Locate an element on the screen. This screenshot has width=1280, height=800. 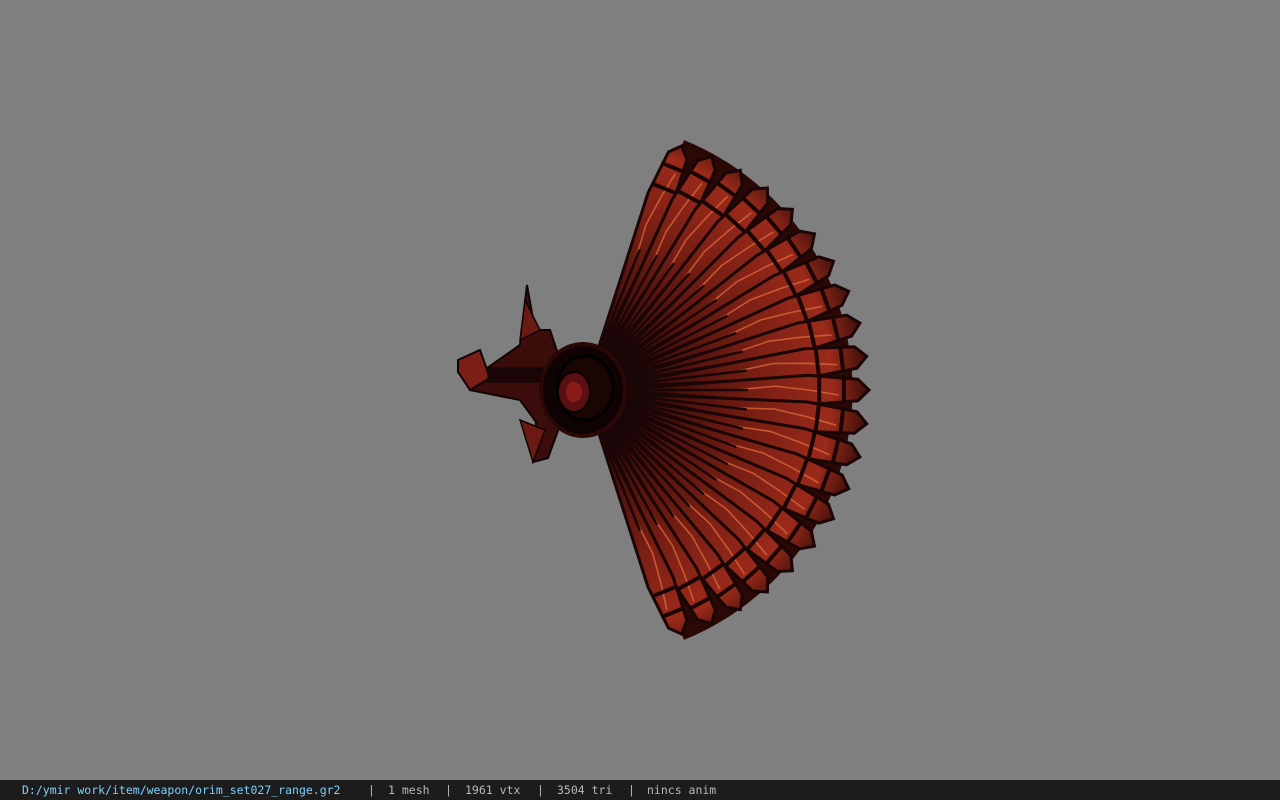
anim-status-label: nincs anim is located at coordinates (682, 790).